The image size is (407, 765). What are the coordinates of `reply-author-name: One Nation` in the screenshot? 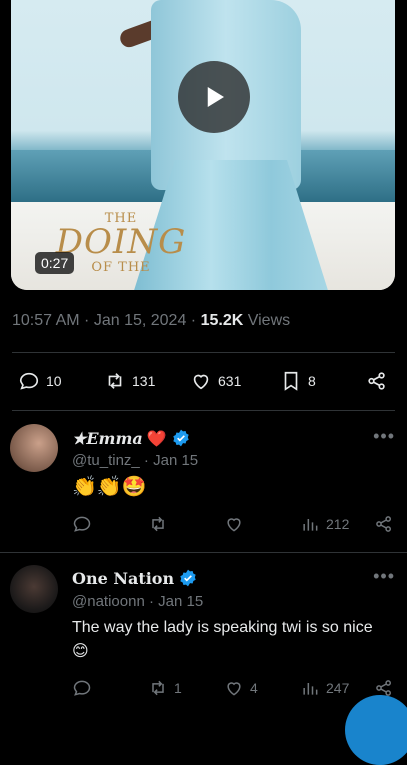 It's located at (135, 578).